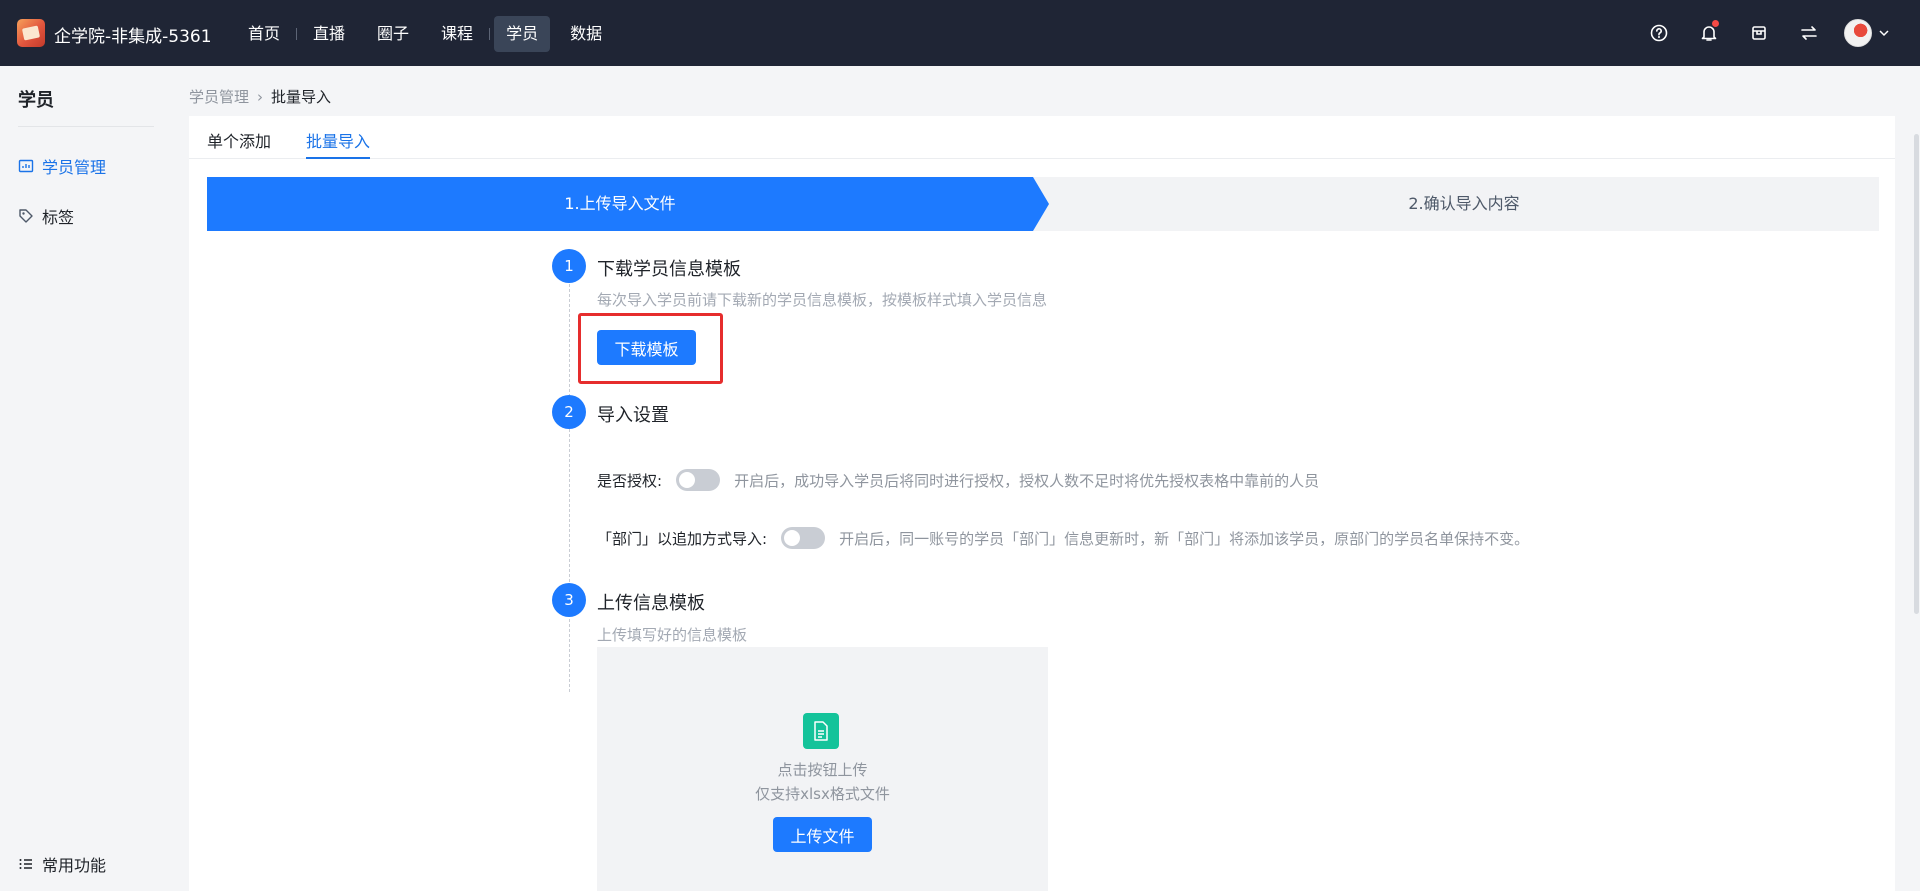  Describe the element at coordinates (1715, 23) in the screenshot. I see `notification-dot` at that location.